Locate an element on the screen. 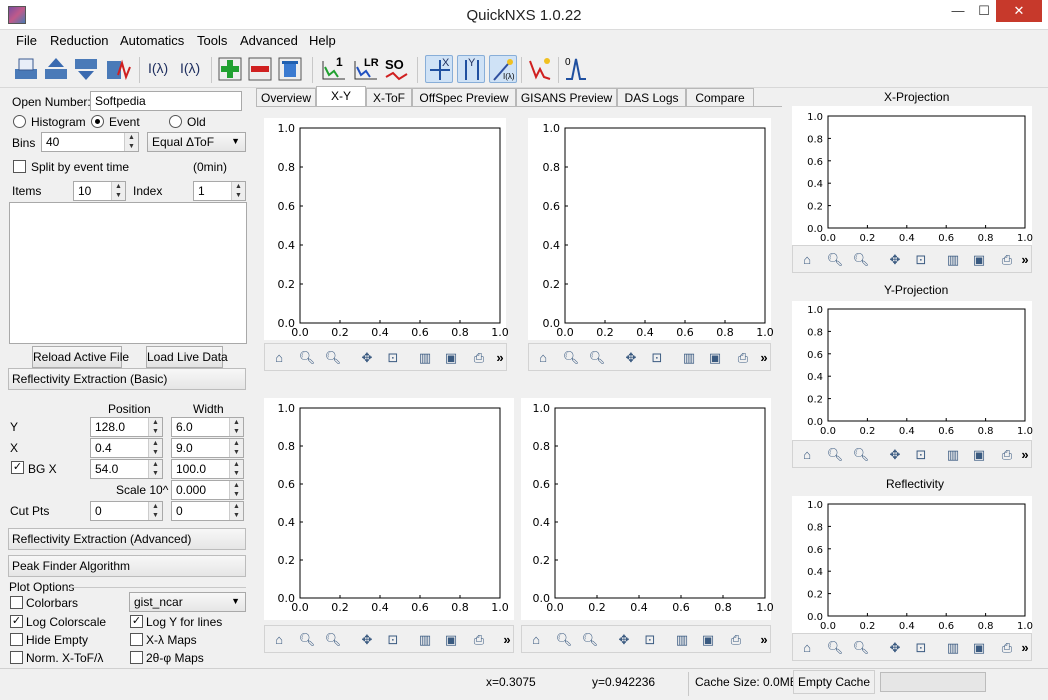 The height and width of the screenshot is (700, 1048). items-spinbox: 10 ▲ ▼ is located at coordinates (99, 191).